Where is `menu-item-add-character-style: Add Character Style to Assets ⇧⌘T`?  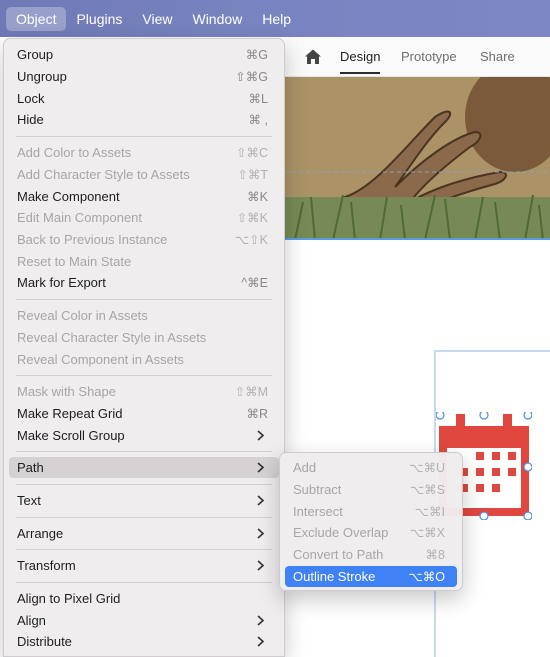
menu-item-add-character-style: Add Character Style to Assets ⇧⌘T is located at coordinates (142, 174).